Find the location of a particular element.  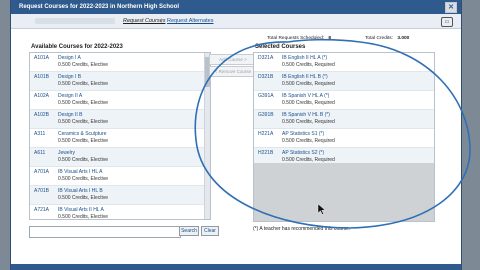

course-code: D321A is located at coordinates (266, 58).